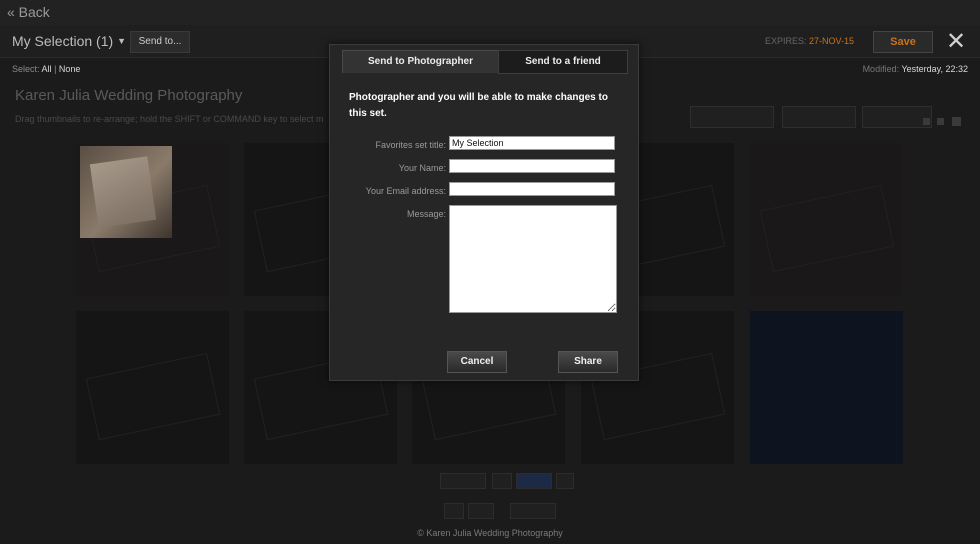  Describe the element at coordinates (534, 481) in the screenshot. I see `like-button` at that location.